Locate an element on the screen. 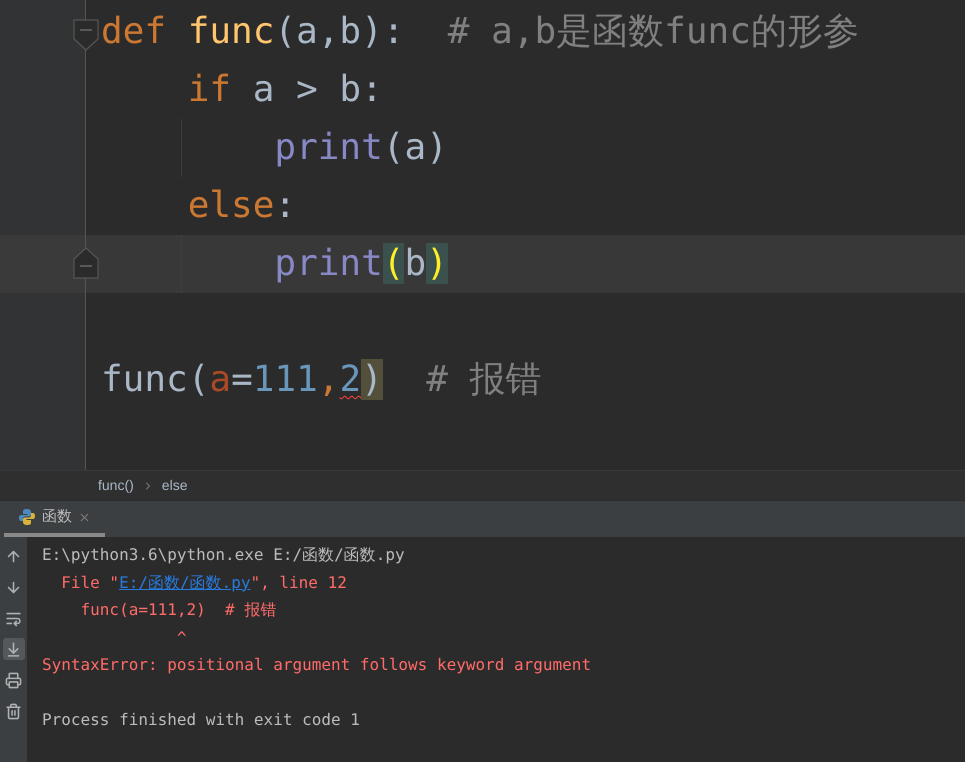 This screenshot has width=965, height=762. console-line: File "E:/函数/函数.py", line 12 is located at coordinates (204, 583).